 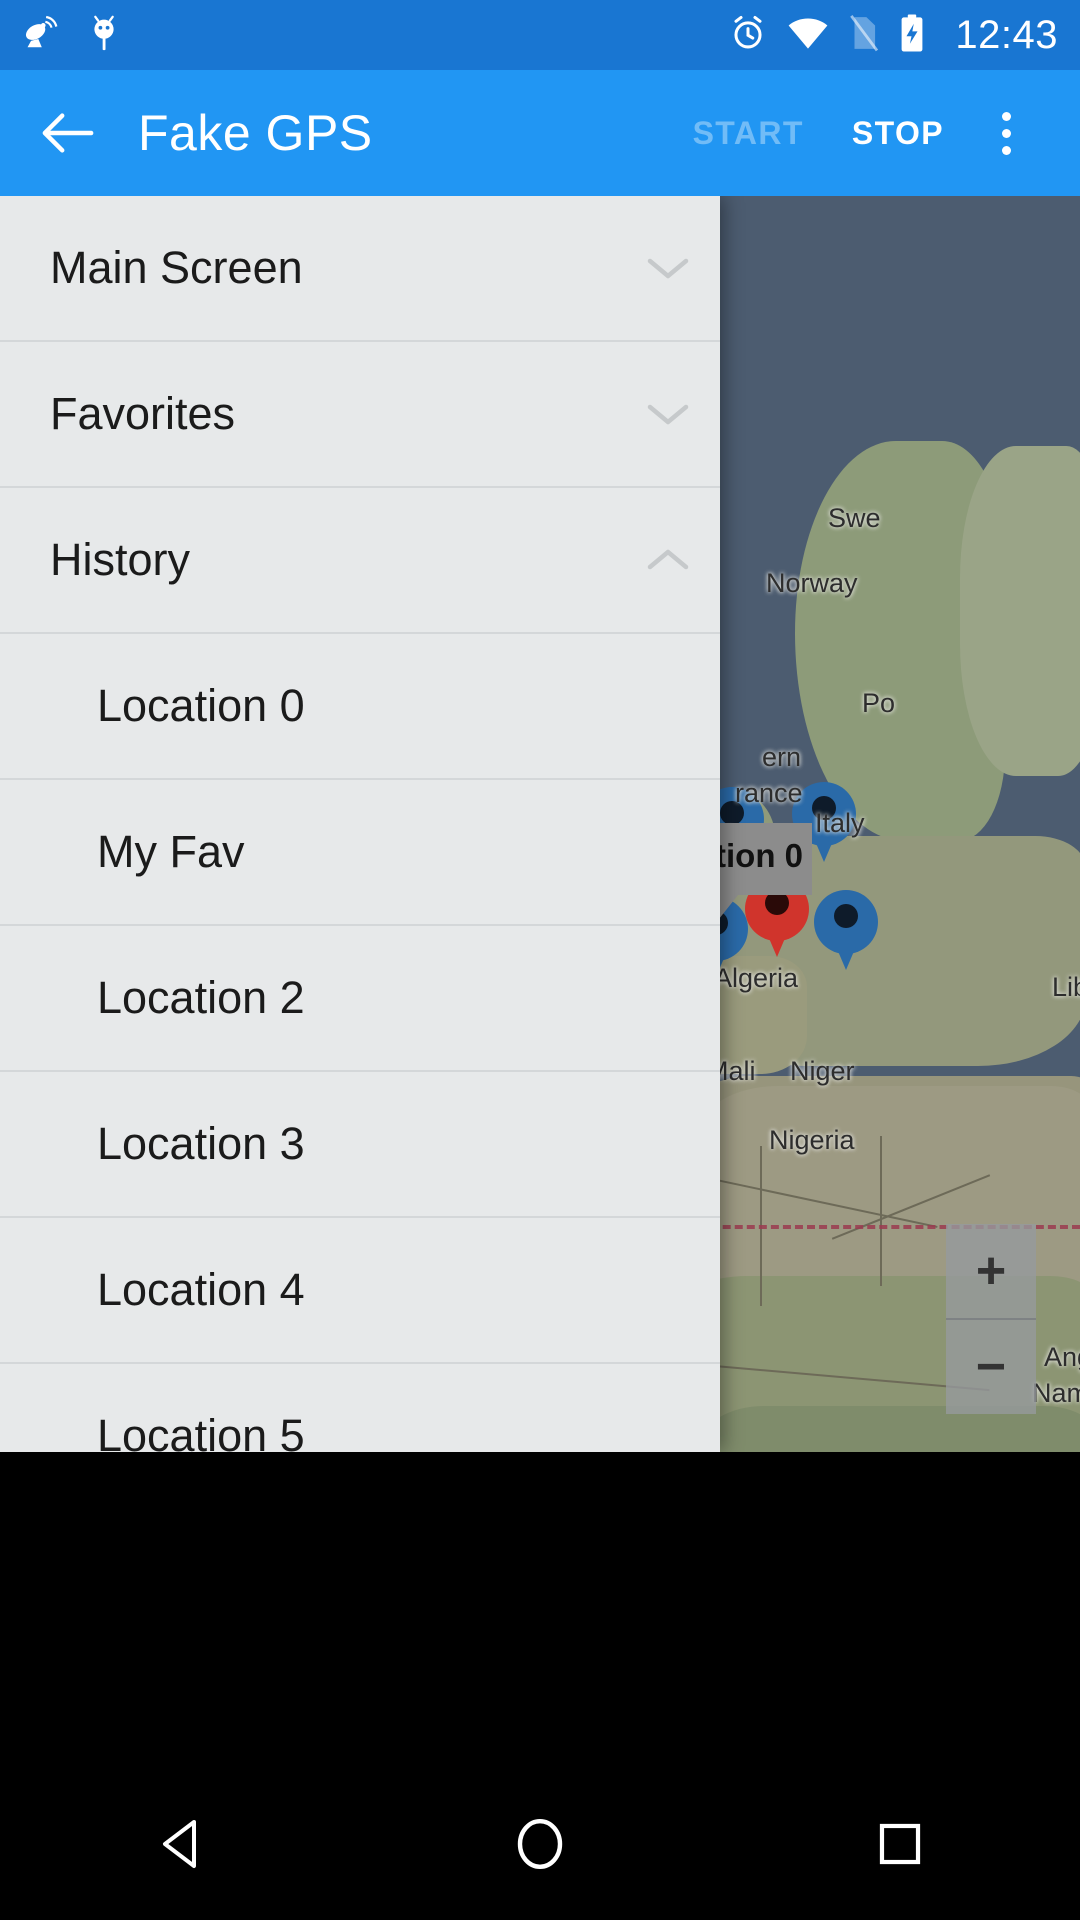 What do you see at coordinates (748, 133) in the screenshot?
I see `start-button: START` at bounding box center [748, 133].